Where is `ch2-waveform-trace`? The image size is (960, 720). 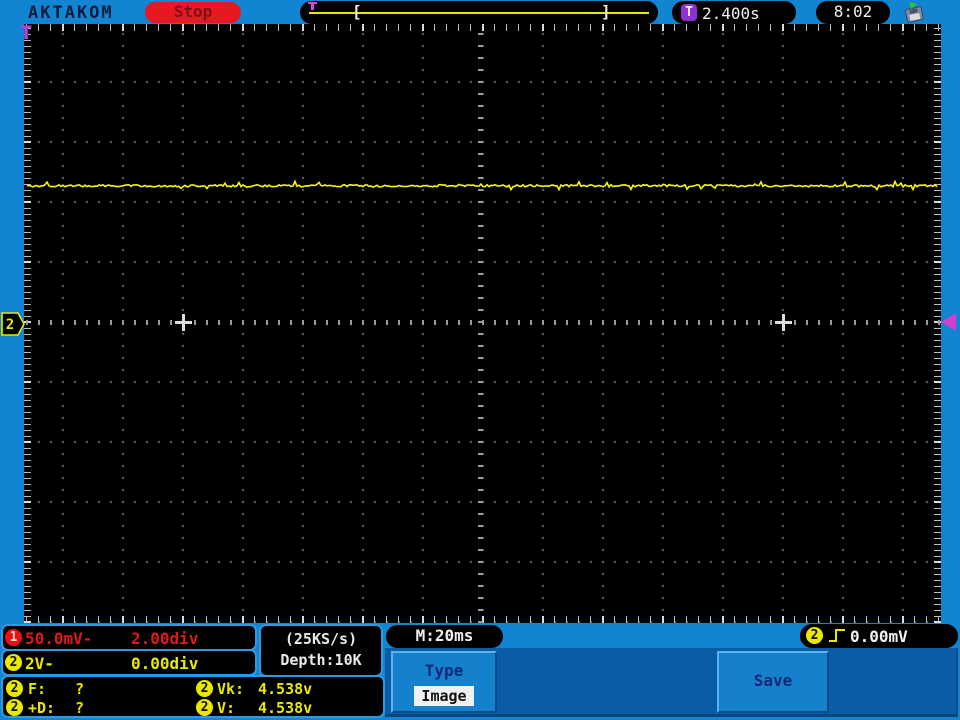
ch2-waveform-trace is located at coordinates (482, 185).